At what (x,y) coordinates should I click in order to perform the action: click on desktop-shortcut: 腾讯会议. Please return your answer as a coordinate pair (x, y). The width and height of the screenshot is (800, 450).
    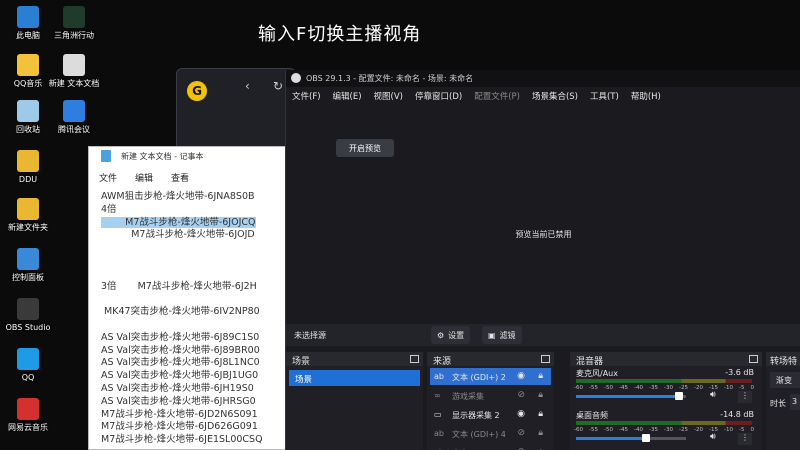
    Looking at the image, I should click on (74, 117).